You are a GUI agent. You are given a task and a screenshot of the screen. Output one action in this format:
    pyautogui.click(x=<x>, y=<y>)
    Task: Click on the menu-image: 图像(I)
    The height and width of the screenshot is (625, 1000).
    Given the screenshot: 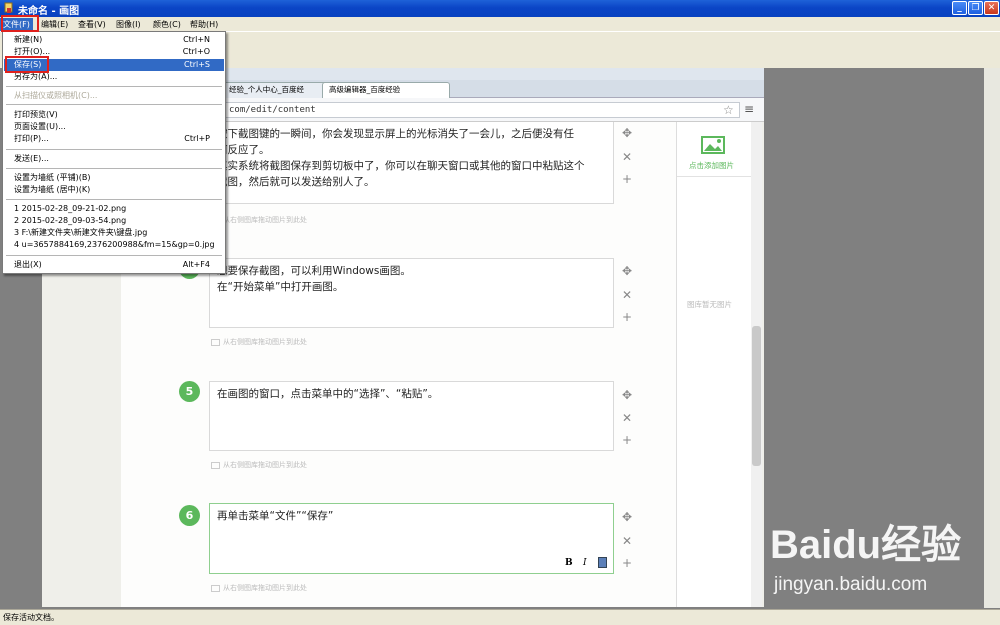 What is the action you would take?
    pyautogui.click(x=128, y=24)
    